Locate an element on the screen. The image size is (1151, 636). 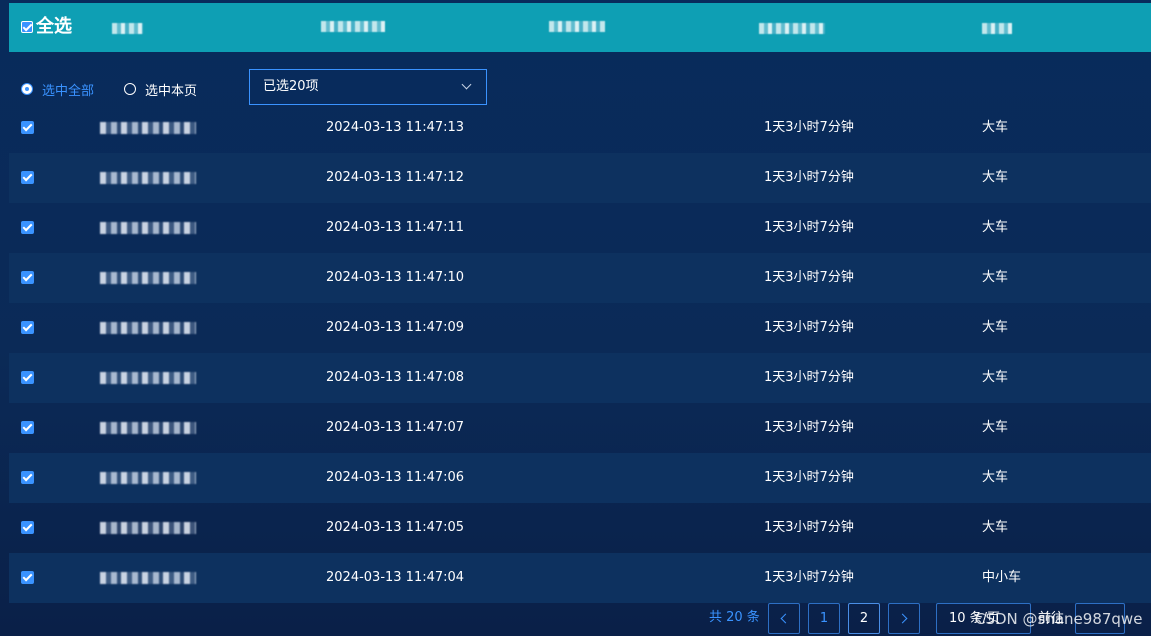
row-time: 2024-03-13 11:47:04 is located at coordinates (395, 577).